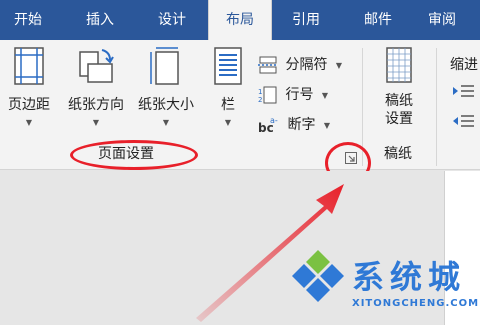 The height and width of the screenshot is (325, 480). I want to click on tab-layout: 布局, so click(240, 20).